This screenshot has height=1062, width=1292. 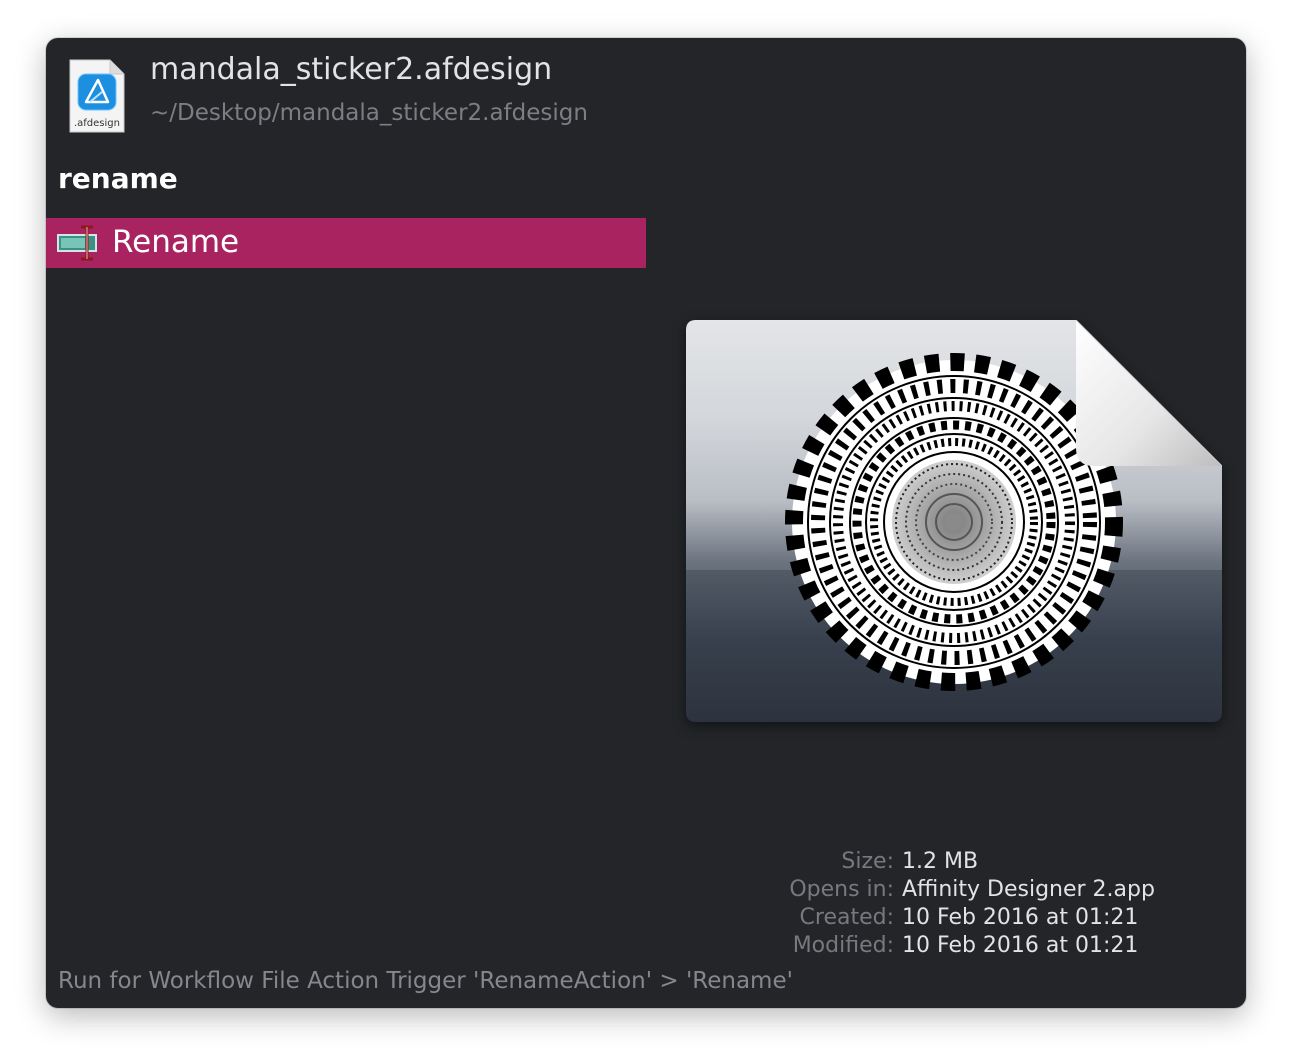 I want to click on info-row-size: Size: 1.2 MB, so click(x=996, y=862).